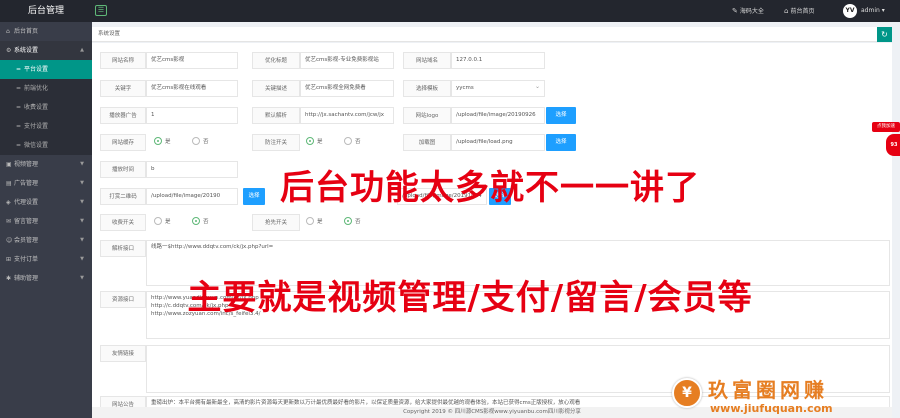 This screenshot has width=900, height=418. I want to click on sidebar-subitem-optimize: = 前端优化, so click(46, 88).